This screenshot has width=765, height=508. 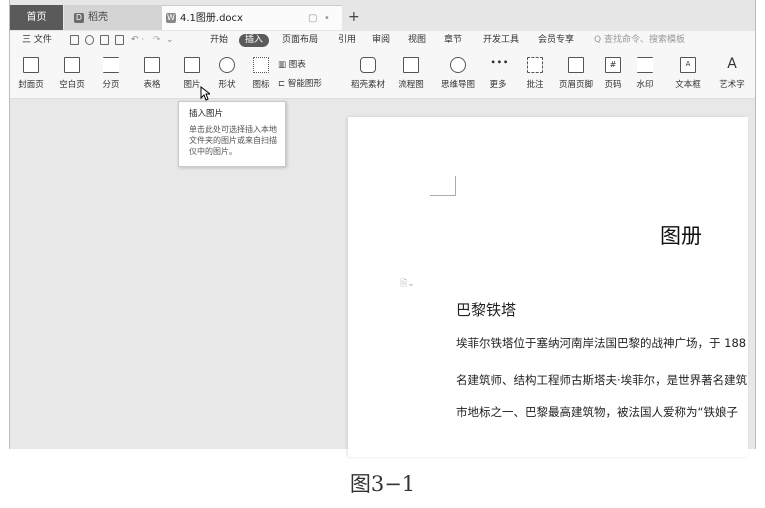 I want to click on chart-label: 图表, so click(x=297, y=65).